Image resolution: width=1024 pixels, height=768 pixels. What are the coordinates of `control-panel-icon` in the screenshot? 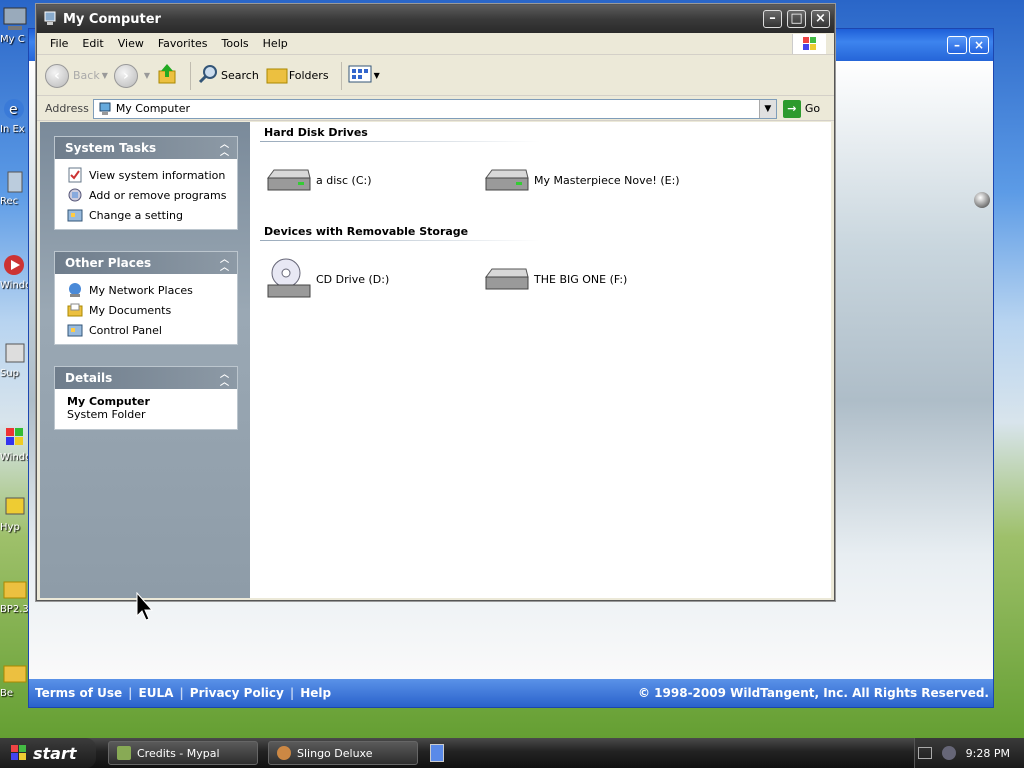 It's located at (75, 215).